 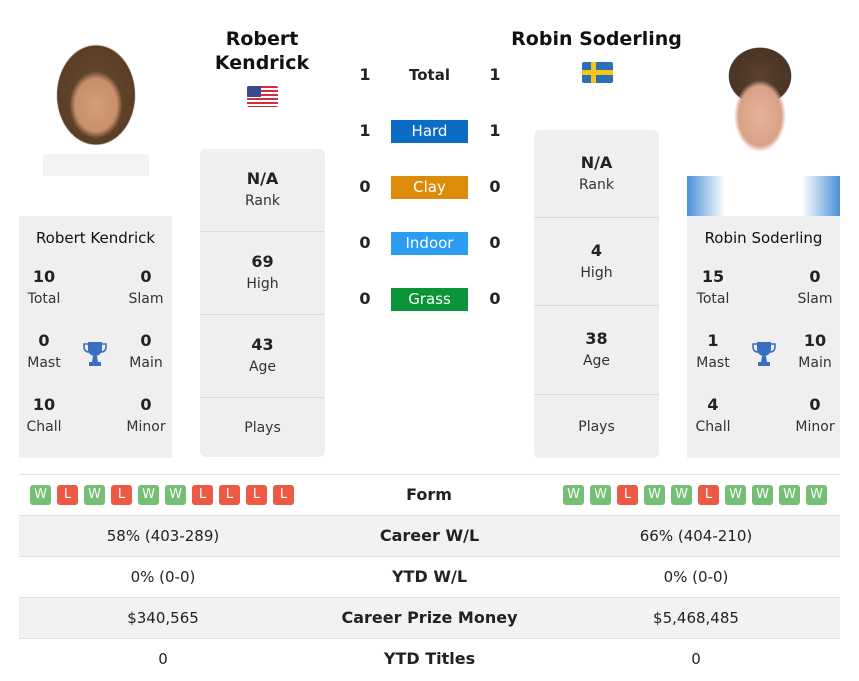 I want to click on age-value: 38, so click(x=596, y=338).